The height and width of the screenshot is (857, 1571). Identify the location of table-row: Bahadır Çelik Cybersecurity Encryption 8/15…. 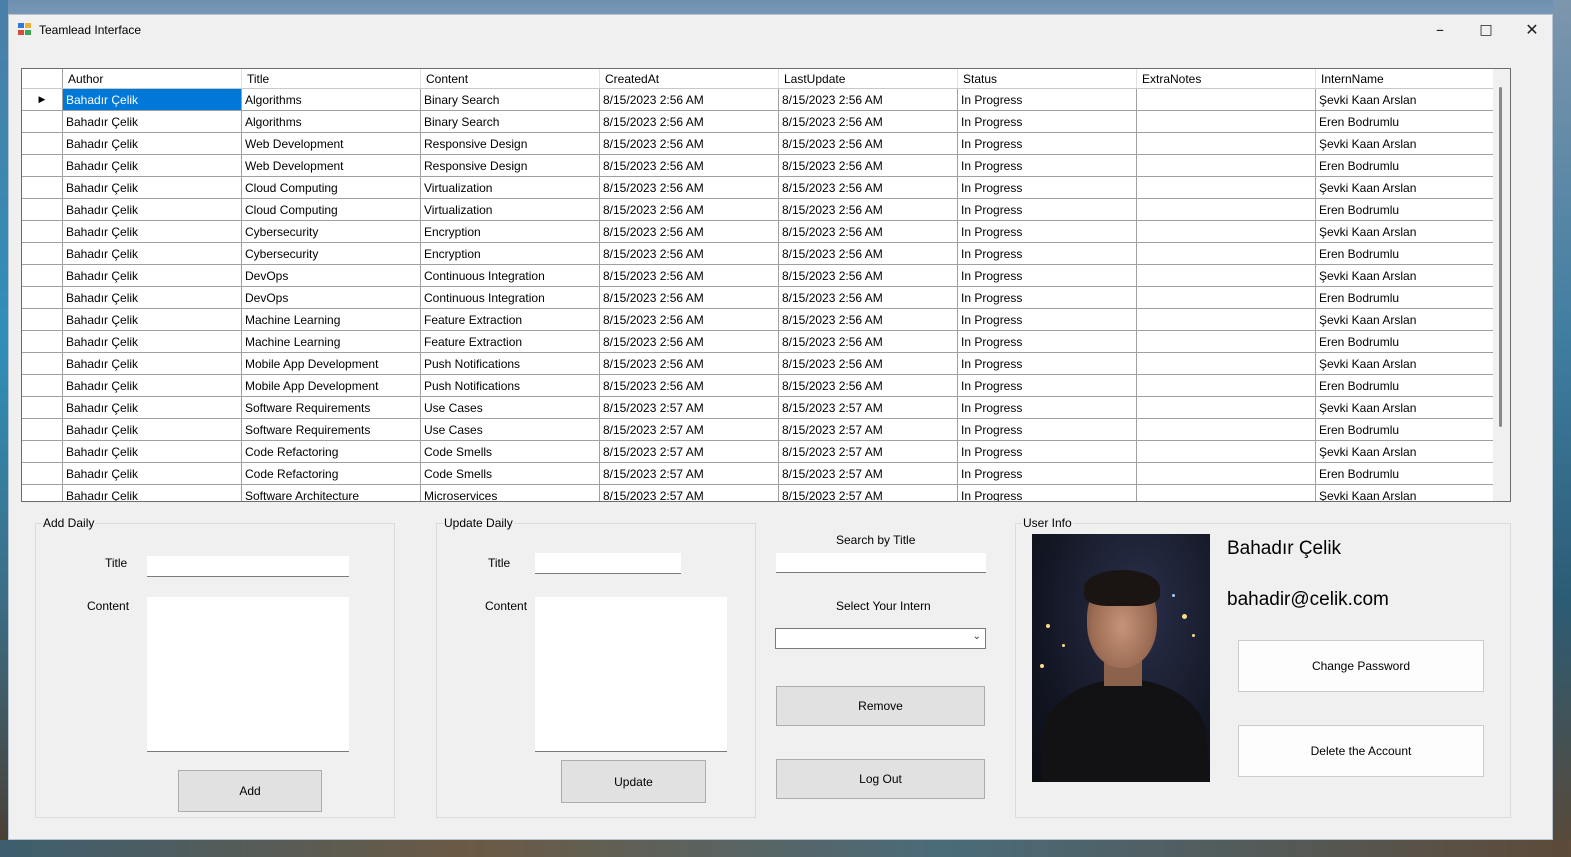
(758, 253).